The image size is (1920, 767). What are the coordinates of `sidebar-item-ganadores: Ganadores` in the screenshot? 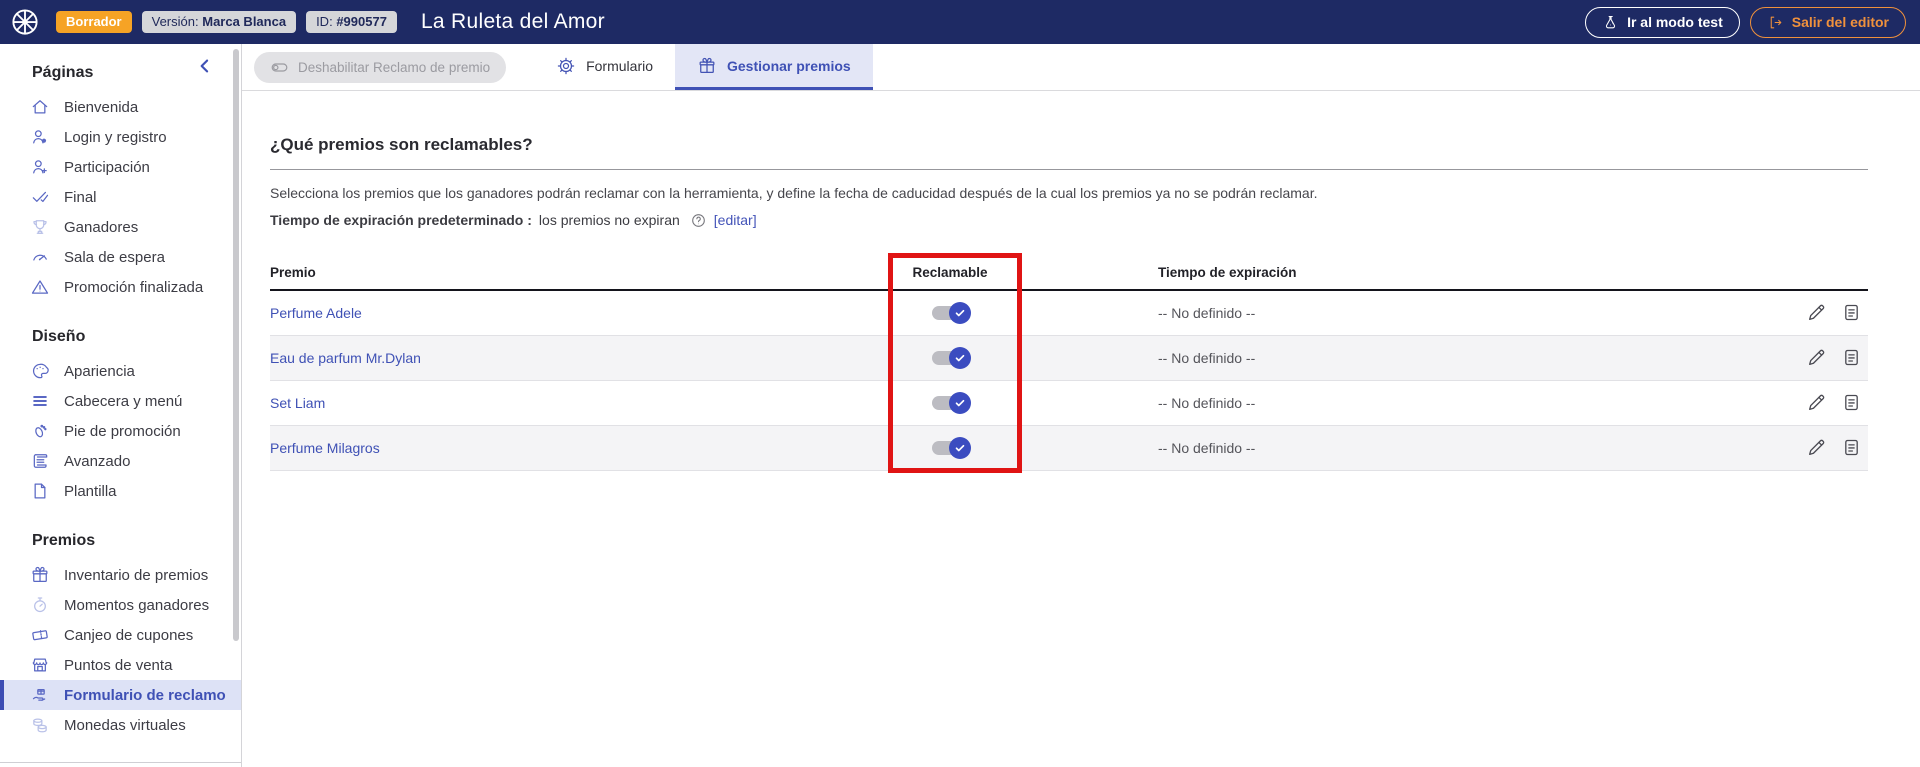 It's located at (120, 227).